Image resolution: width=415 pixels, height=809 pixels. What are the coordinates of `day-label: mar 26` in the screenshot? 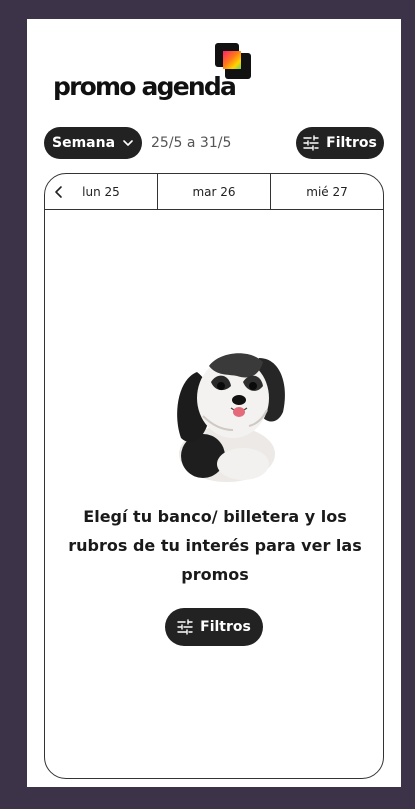 It's located at (214, 191).